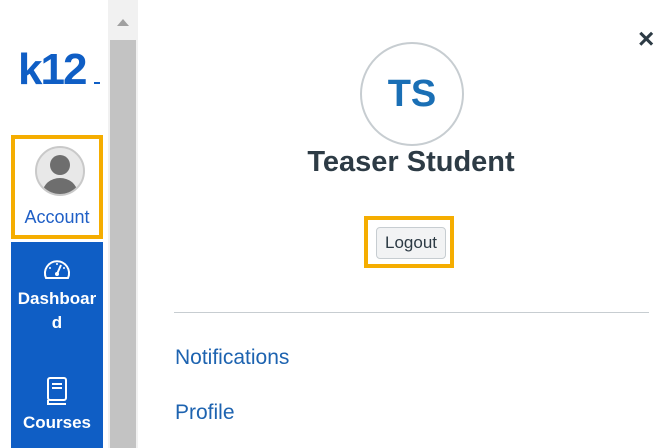 This screenshot has height=448, width=659. Describe the element at coordinates (57, 422) in the screenshot. I see `nav-item-courses-label: Courses` at that location.